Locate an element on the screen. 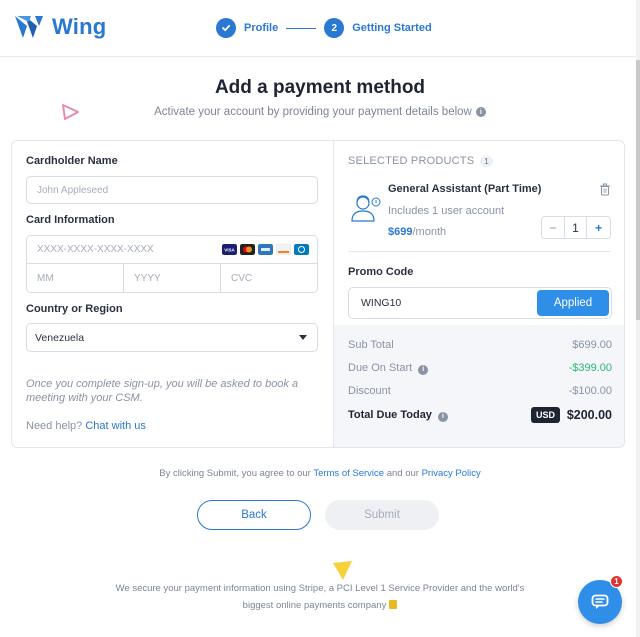 This screenshot has height=637, width=640. assistant-avatar-icon is located at coordinates (366, 208).